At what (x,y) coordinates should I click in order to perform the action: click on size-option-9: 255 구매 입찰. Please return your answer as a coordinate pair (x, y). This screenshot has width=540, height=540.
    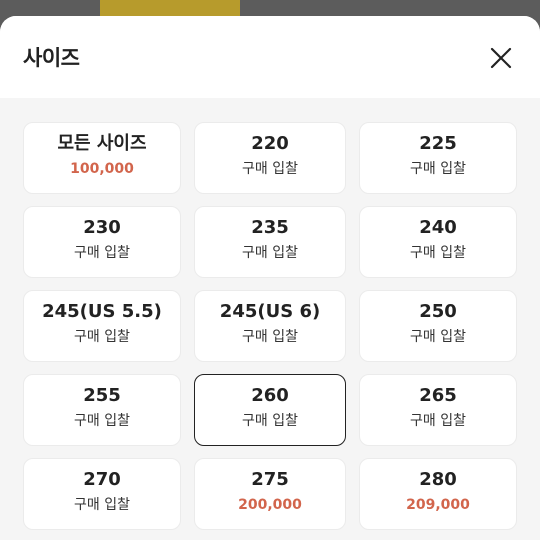
    Looking at the image, I should click on (102, 410).